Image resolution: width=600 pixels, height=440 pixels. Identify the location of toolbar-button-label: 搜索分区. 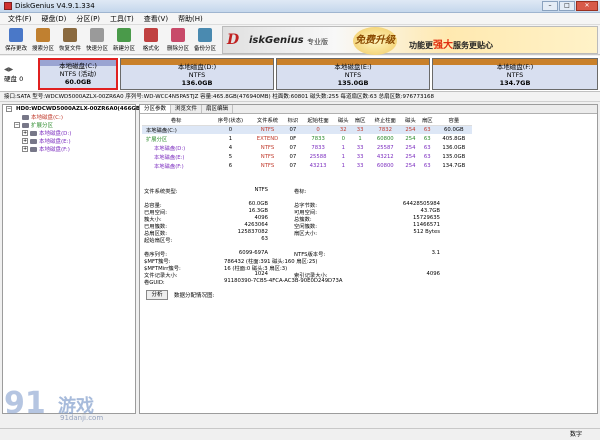
(42, 49).